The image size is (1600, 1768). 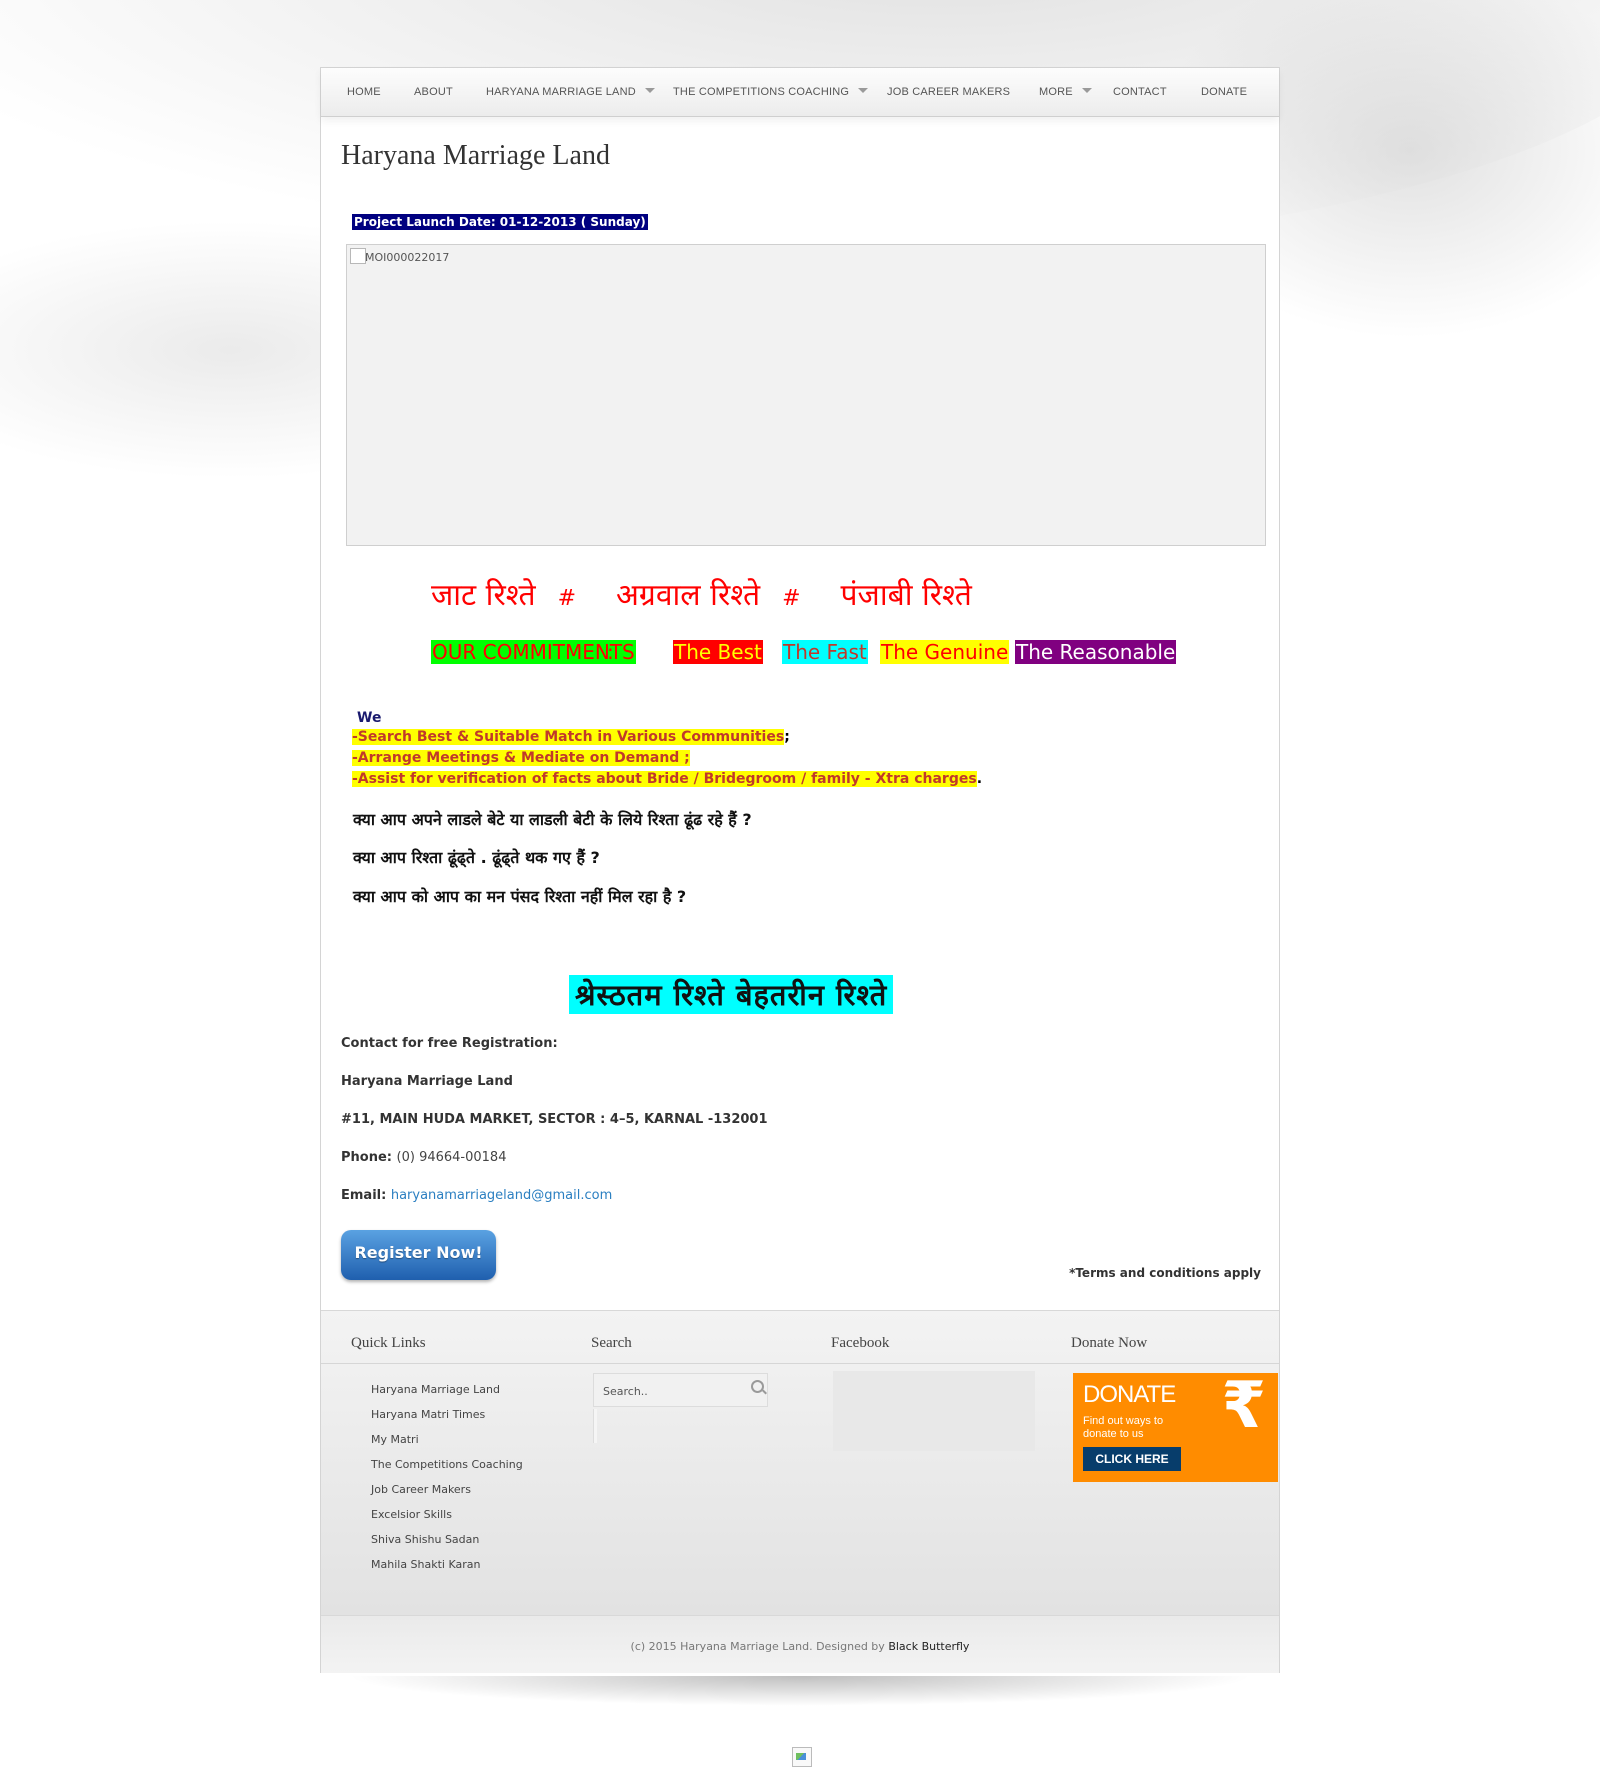 What do you see at coordinates (680, 1390) in the screenshot?
I see `search-input: Search..` at bounding box center [680, 1390].